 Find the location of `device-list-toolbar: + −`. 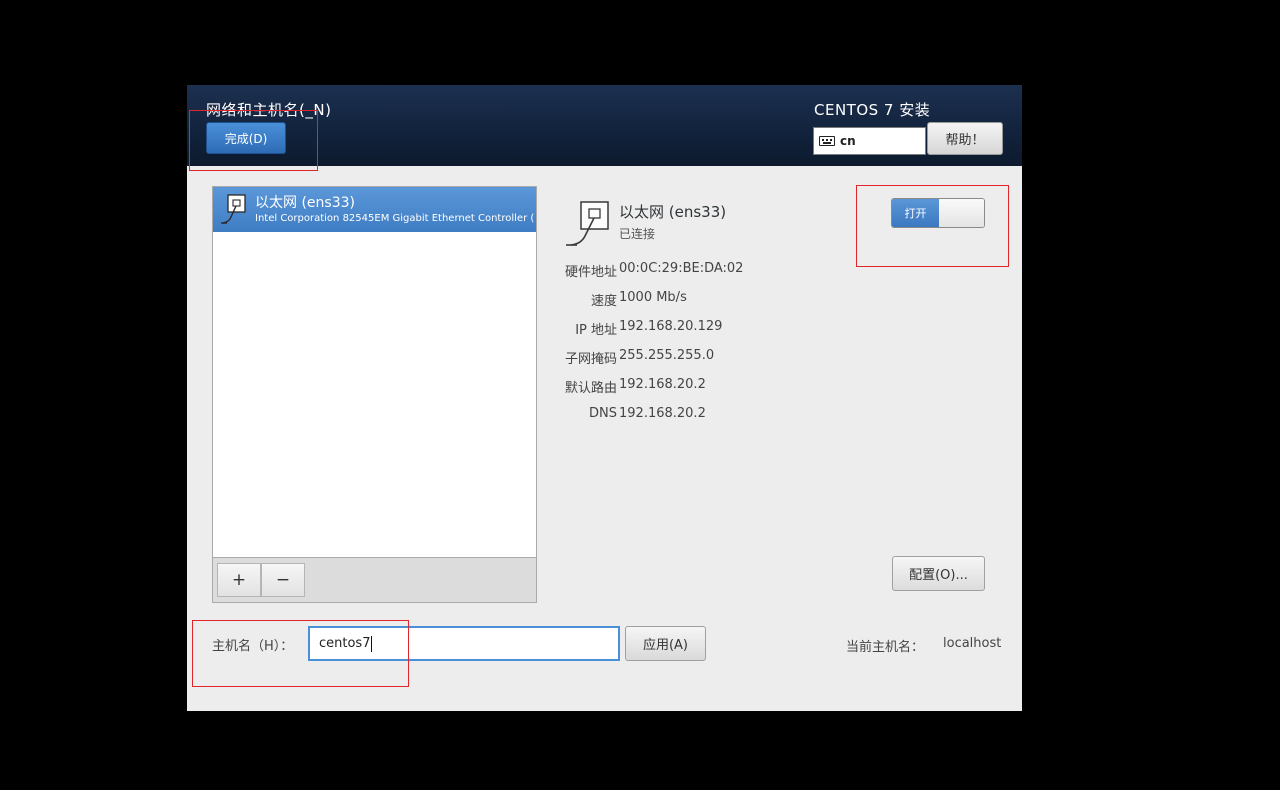

device-list-toolbar: + − is located at coordinates (374, 580).